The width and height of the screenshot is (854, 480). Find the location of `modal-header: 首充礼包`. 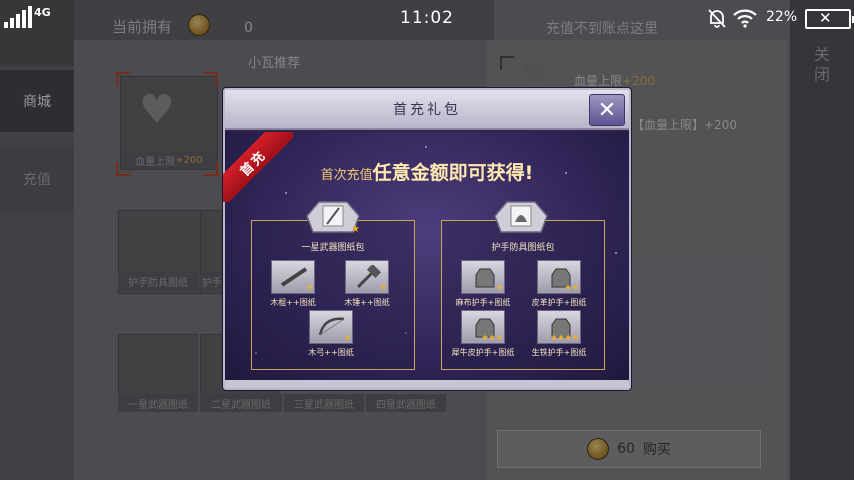

modal-header: 首充礼包 is located at coordinates (427, 110).